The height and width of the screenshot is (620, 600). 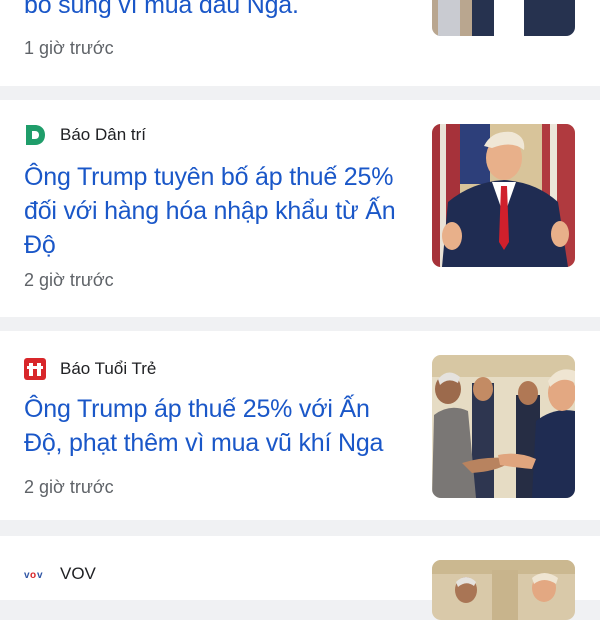 I want to click on svg-text: v, so click(x=40, y=575).